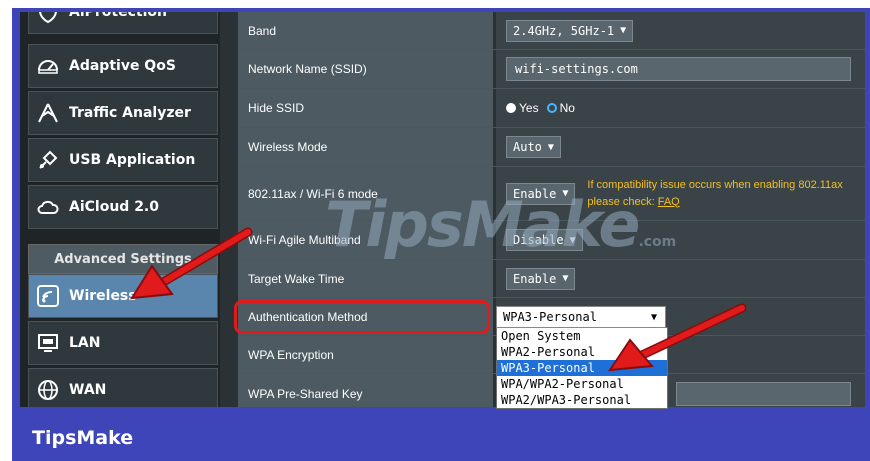 The image size is (870, 461). I want to click on sidebar-item-adaptive-qos: Adaptive QoS, so click(123, 66).